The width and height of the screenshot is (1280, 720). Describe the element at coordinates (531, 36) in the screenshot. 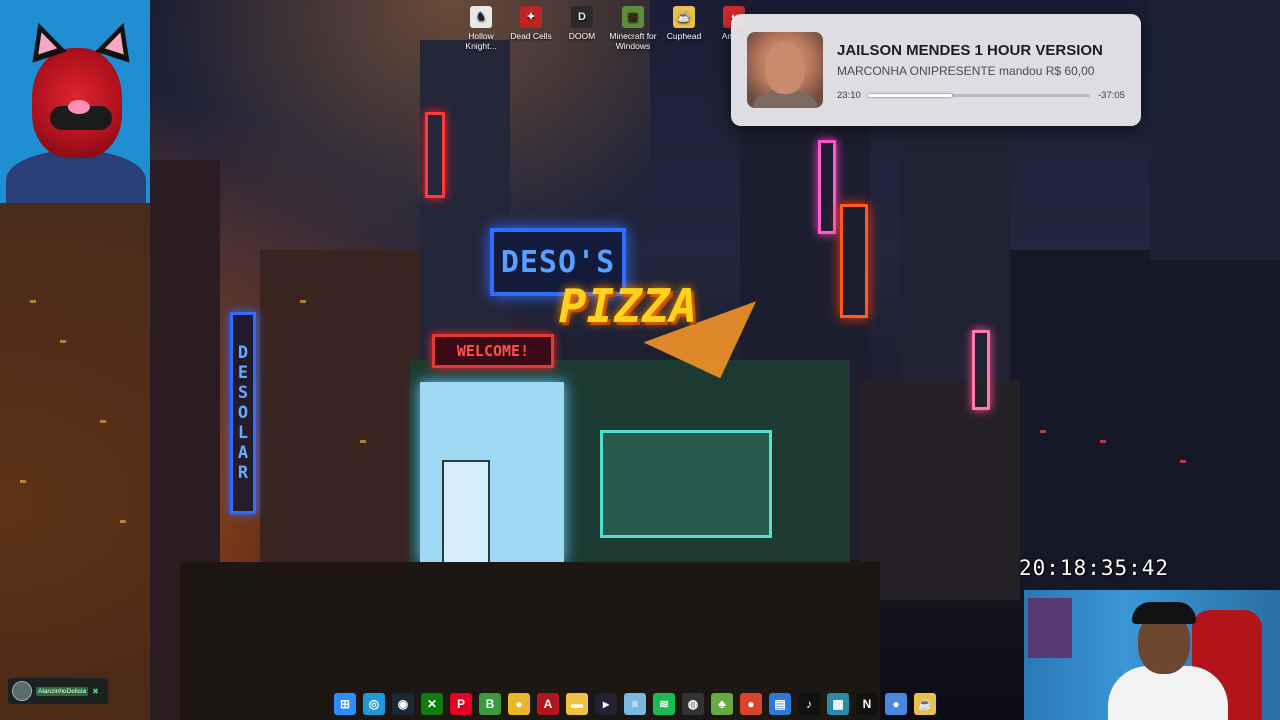

I see `desktop-icon-label: Dead Cells` at that location.